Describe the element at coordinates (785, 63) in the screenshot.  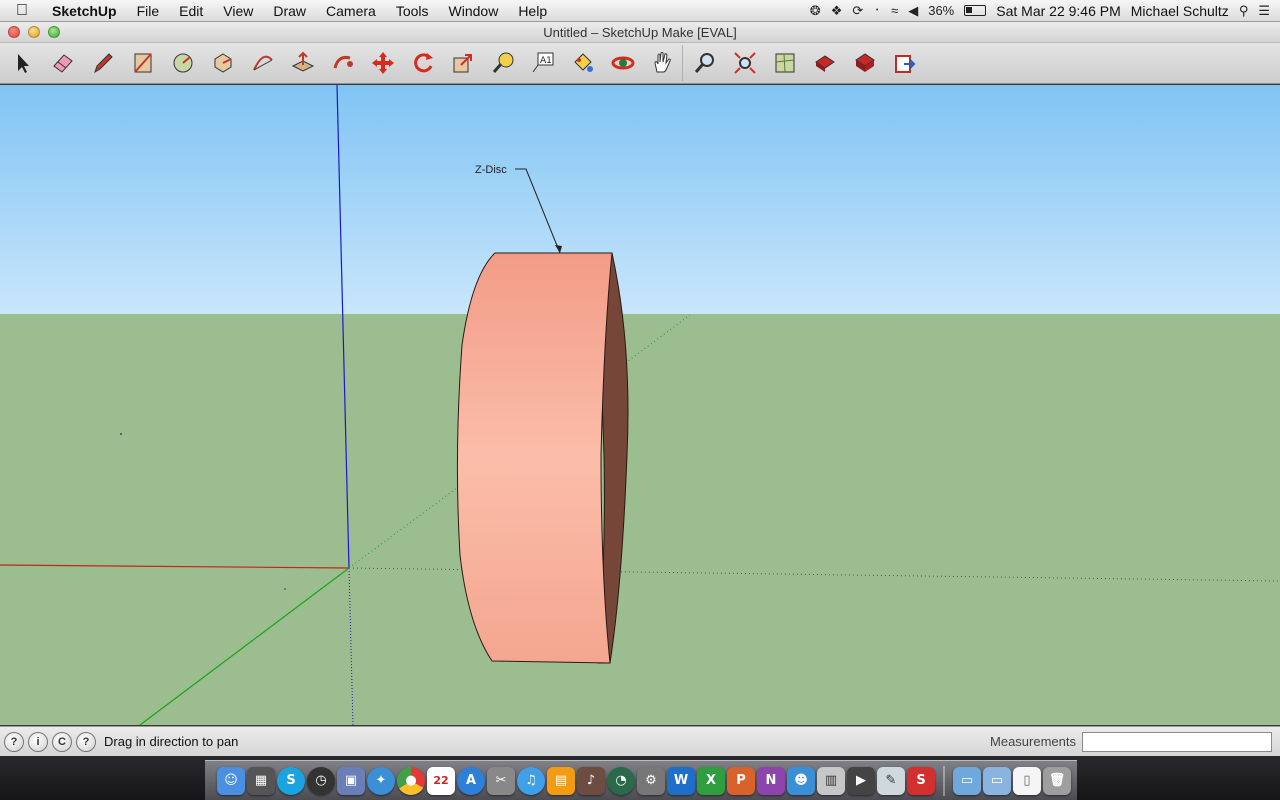
I see `get-models-button` at that location.